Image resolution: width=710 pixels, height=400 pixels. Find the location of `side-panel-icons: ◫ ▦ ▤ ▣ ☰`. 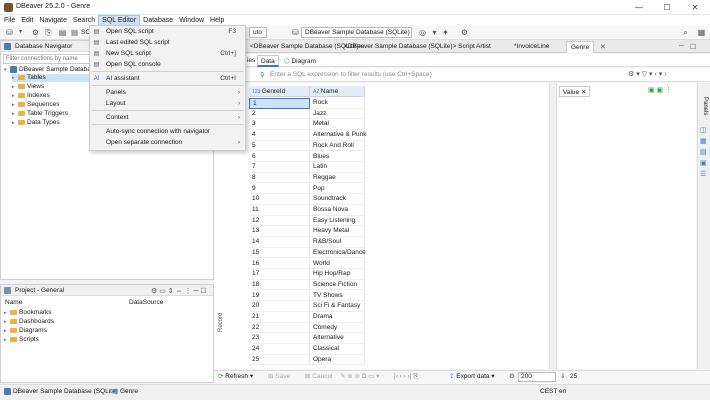

side-panel-icons: ◫ ▦ ▤ ▣ ☰ is located at coordinates (703, 152).